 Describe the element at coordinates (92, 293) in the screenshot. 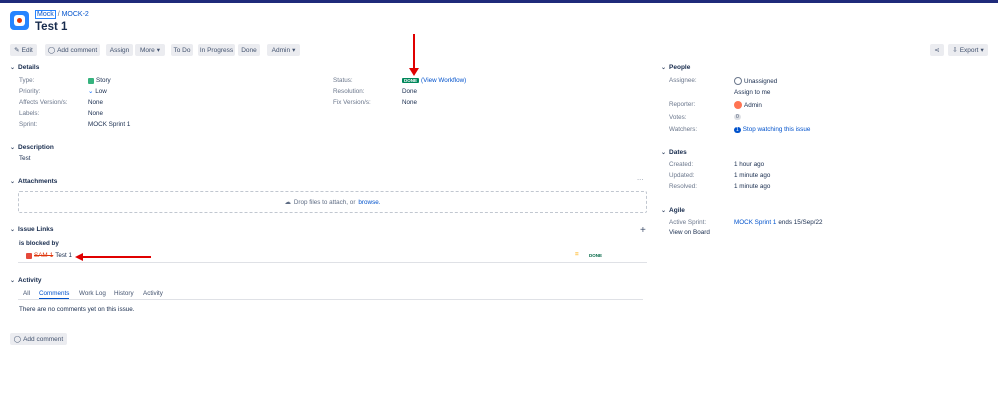

I see `tab-work-log: Work Log` at that location.